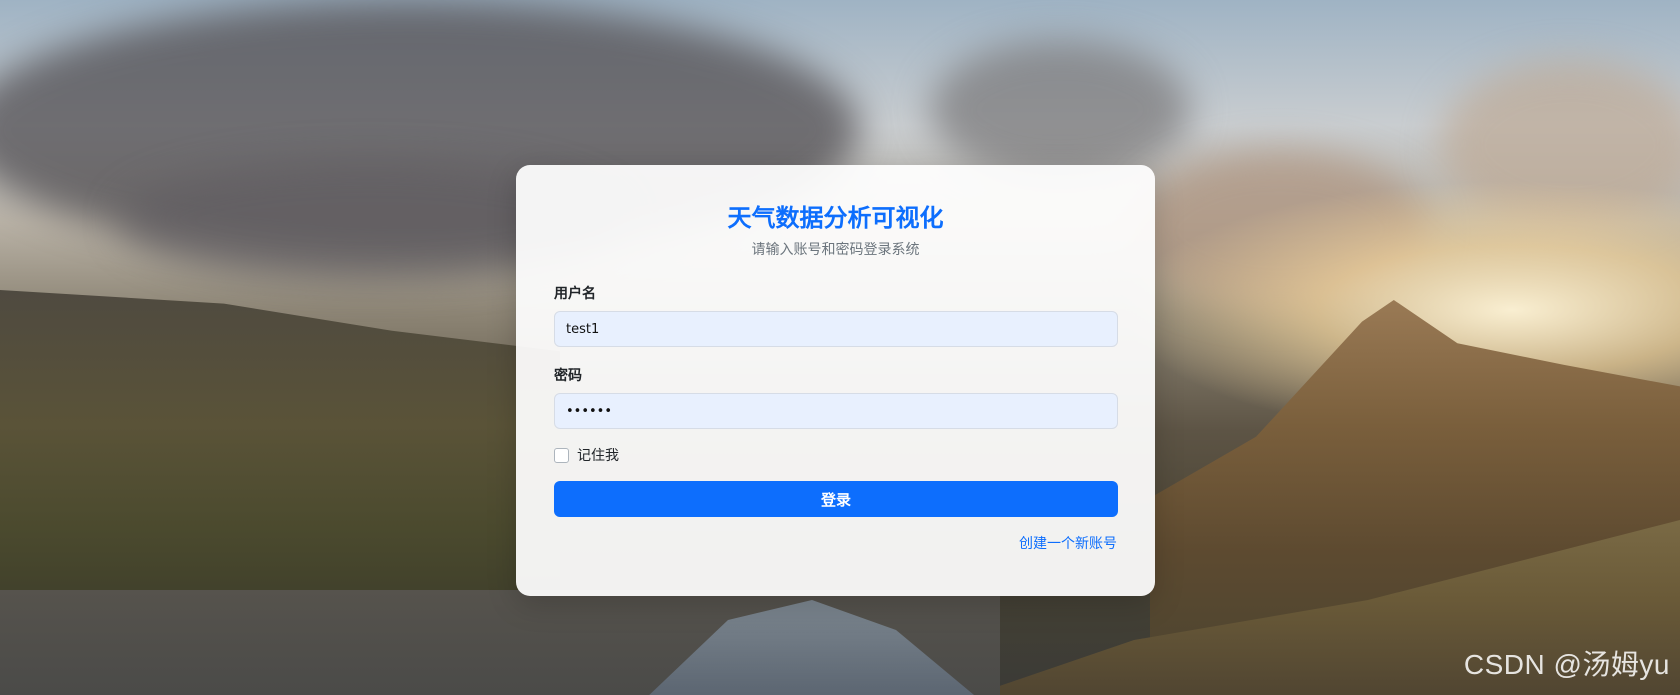 This screenshot has height=695, width=1680. Describe the element at coordinates (575, 294) in the screenshot. I see `username-label: 用户名` at that location.